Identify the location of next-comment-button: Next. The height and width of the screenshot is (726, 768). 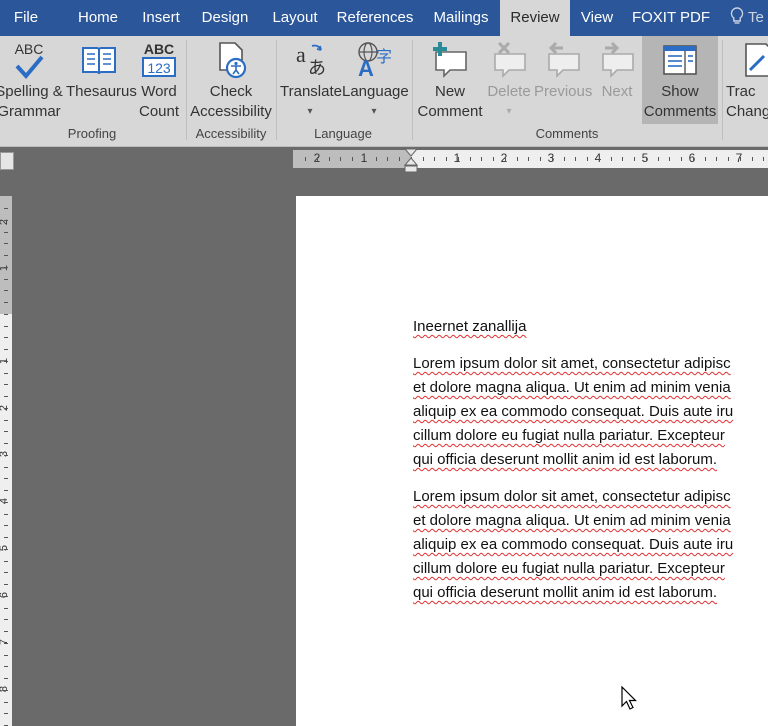
(617, 80).